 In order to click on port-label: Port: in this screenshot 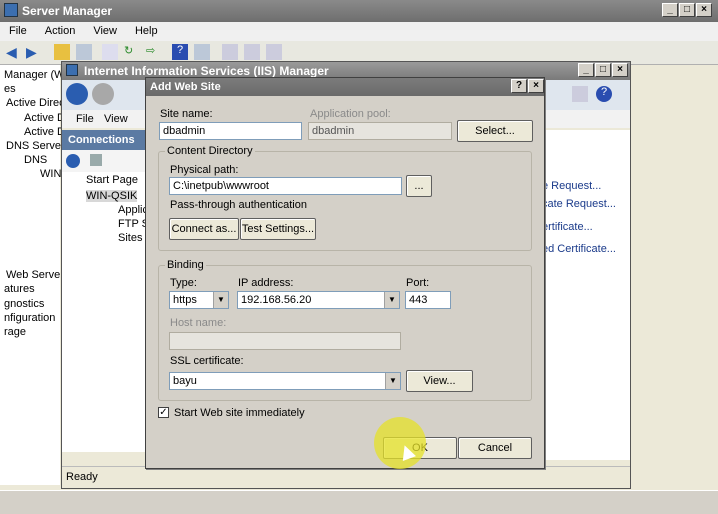, I will do `click(418, 283)`.